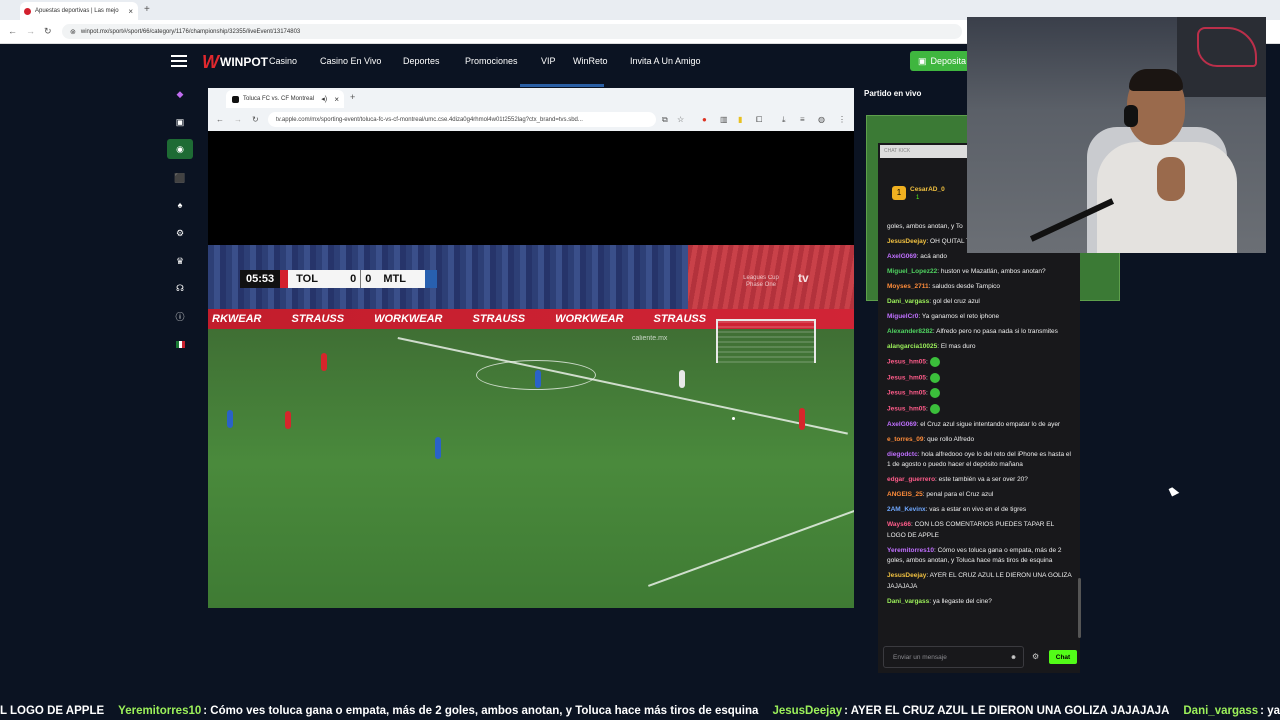  What do you see at coordinates (48, 31) in the screenshot?
I see `reload-icon: ↻` at bounding box center [48, 31].